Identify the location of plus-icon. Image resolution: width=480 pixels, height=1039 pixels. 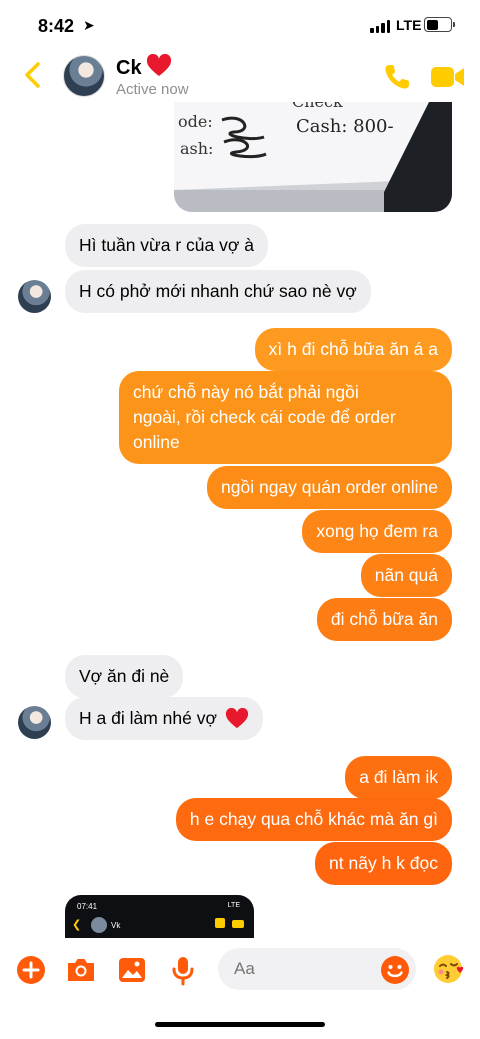
(31, 970).